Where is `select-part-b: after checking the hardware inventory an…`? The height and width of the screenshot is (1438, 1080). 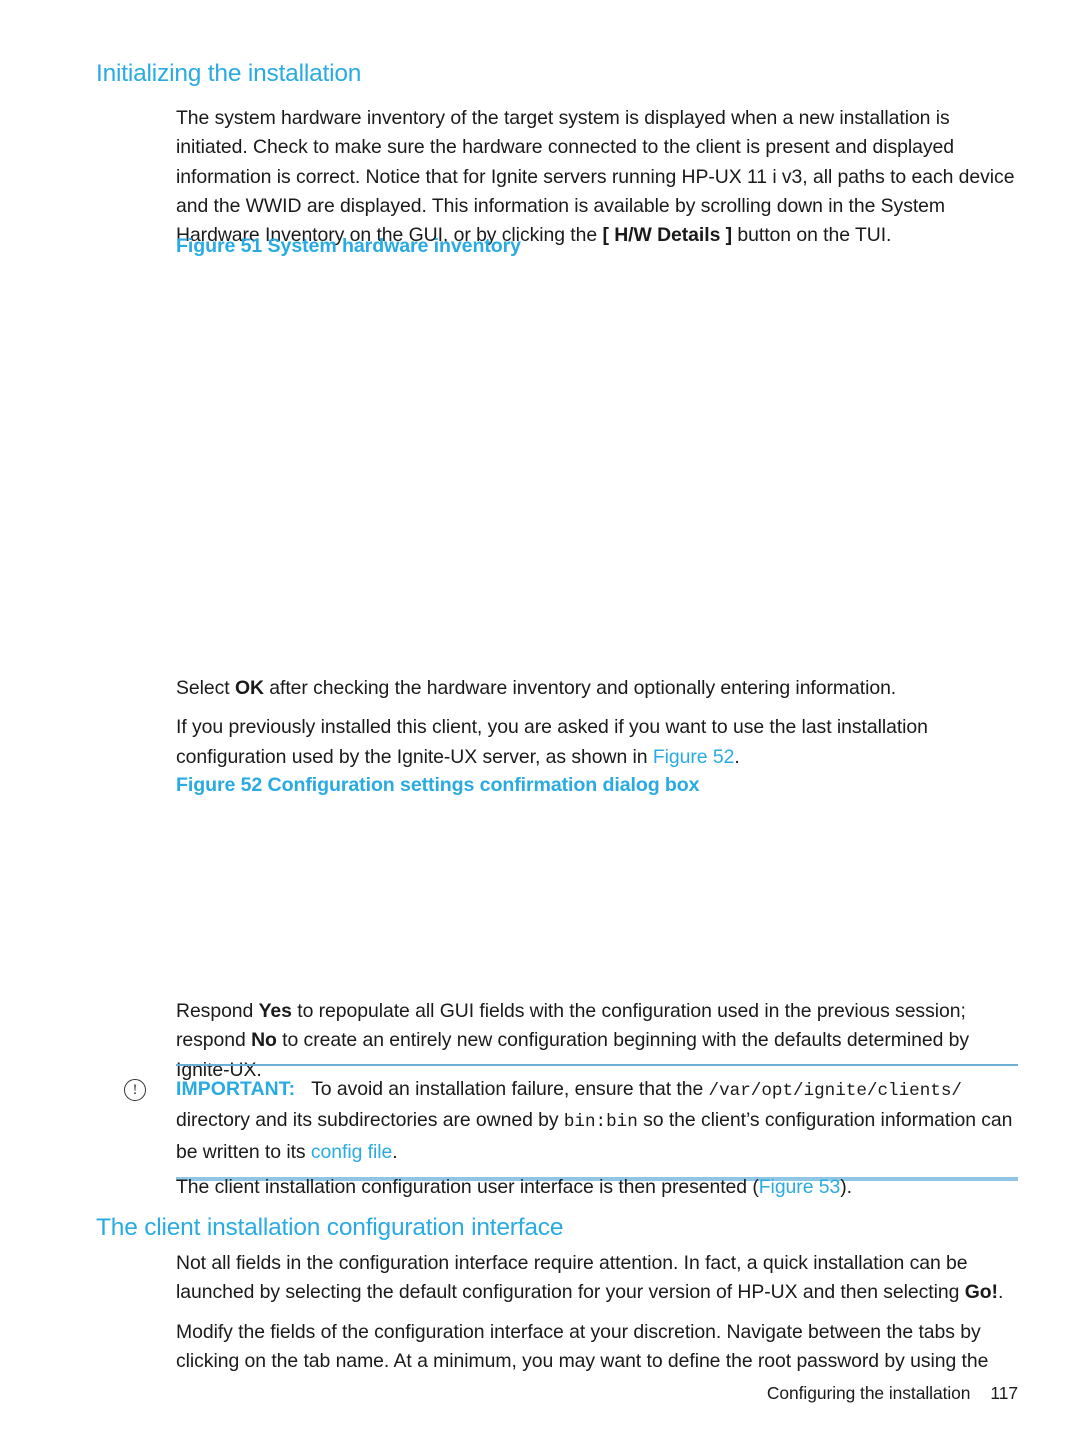
select-part-b: after checking the hardware inventory an… is located at coordinates (580, 688).